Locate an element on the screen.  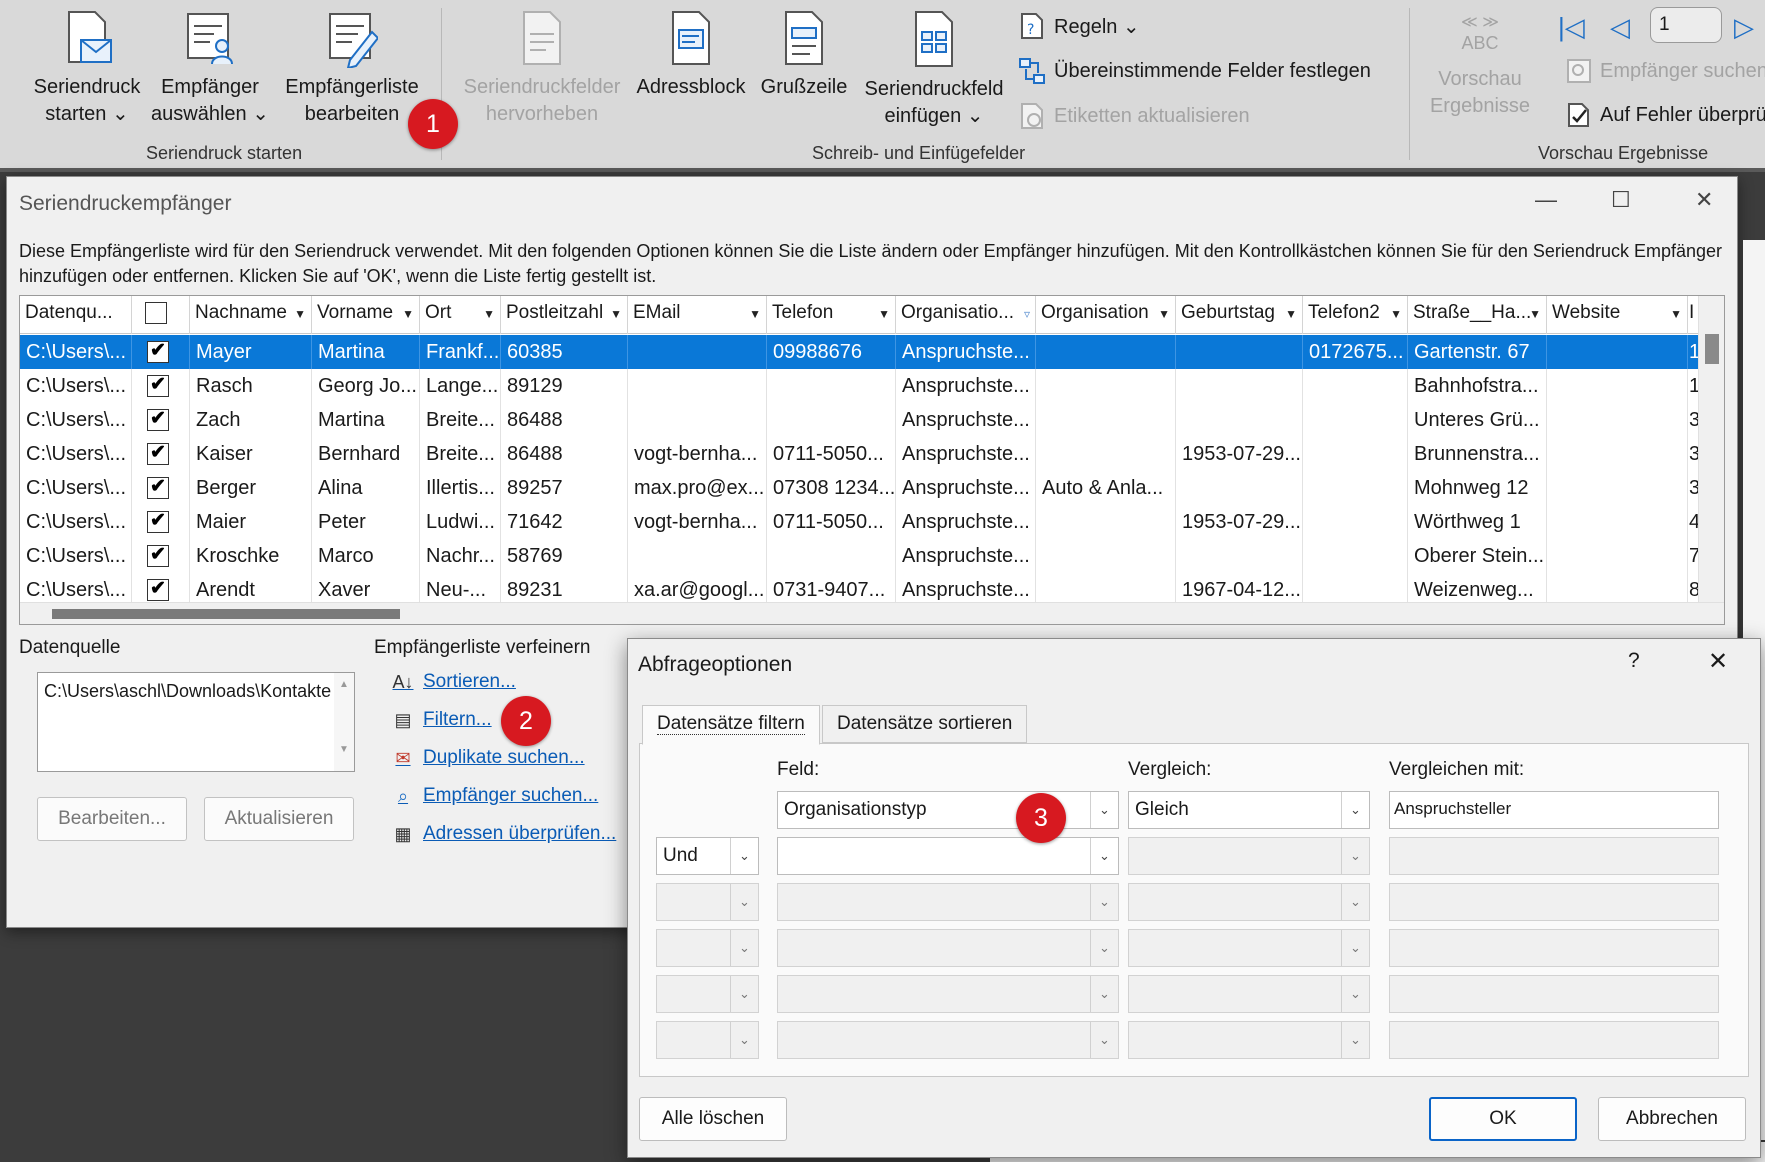
col-header-strasse: Straße__Ha... ▼ is located at coordinates (1477, 315).